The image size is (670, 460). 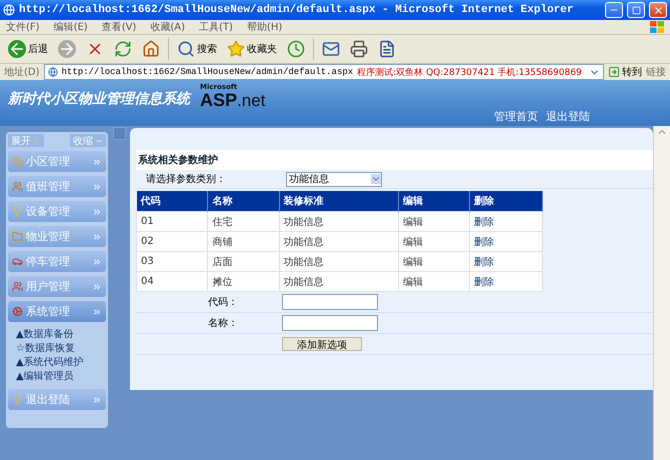 I want to click on address-field: http://localhost:1662/SmallHouseNew/admin/default.aspx 程序测试:双鱼林 QQ:287307421 手机:13558690869, so click(x=324, y=72).